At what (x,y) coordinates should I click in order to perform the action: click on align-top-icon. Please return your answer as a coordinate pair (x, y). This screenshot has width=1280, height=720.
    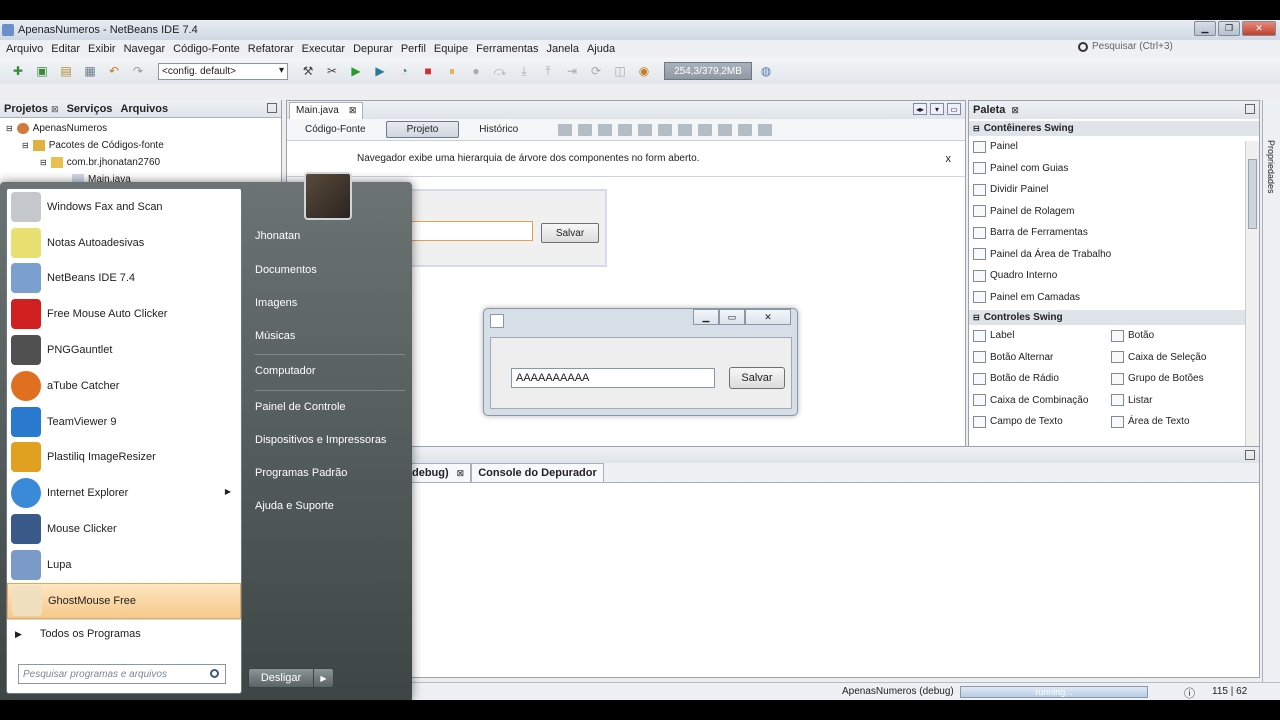
    Looking at the image, I should click on (685, 129).